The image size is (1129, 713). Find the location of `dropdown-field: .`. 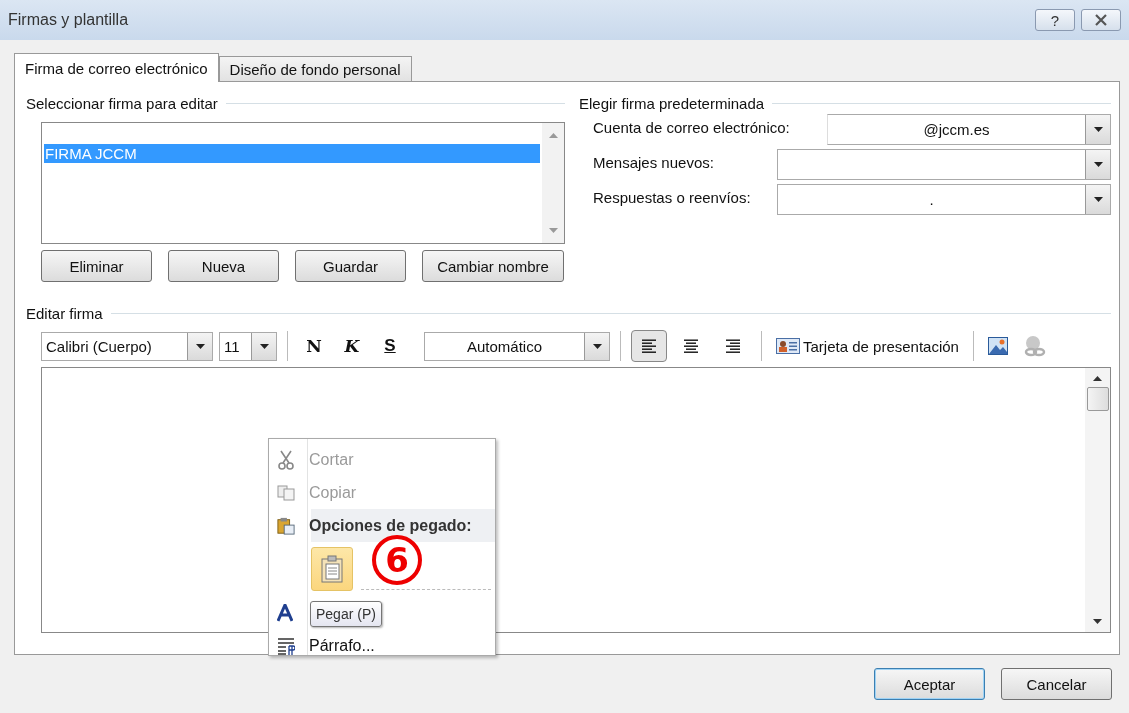

dropdown-field: . is located at coordinates (944, 199).